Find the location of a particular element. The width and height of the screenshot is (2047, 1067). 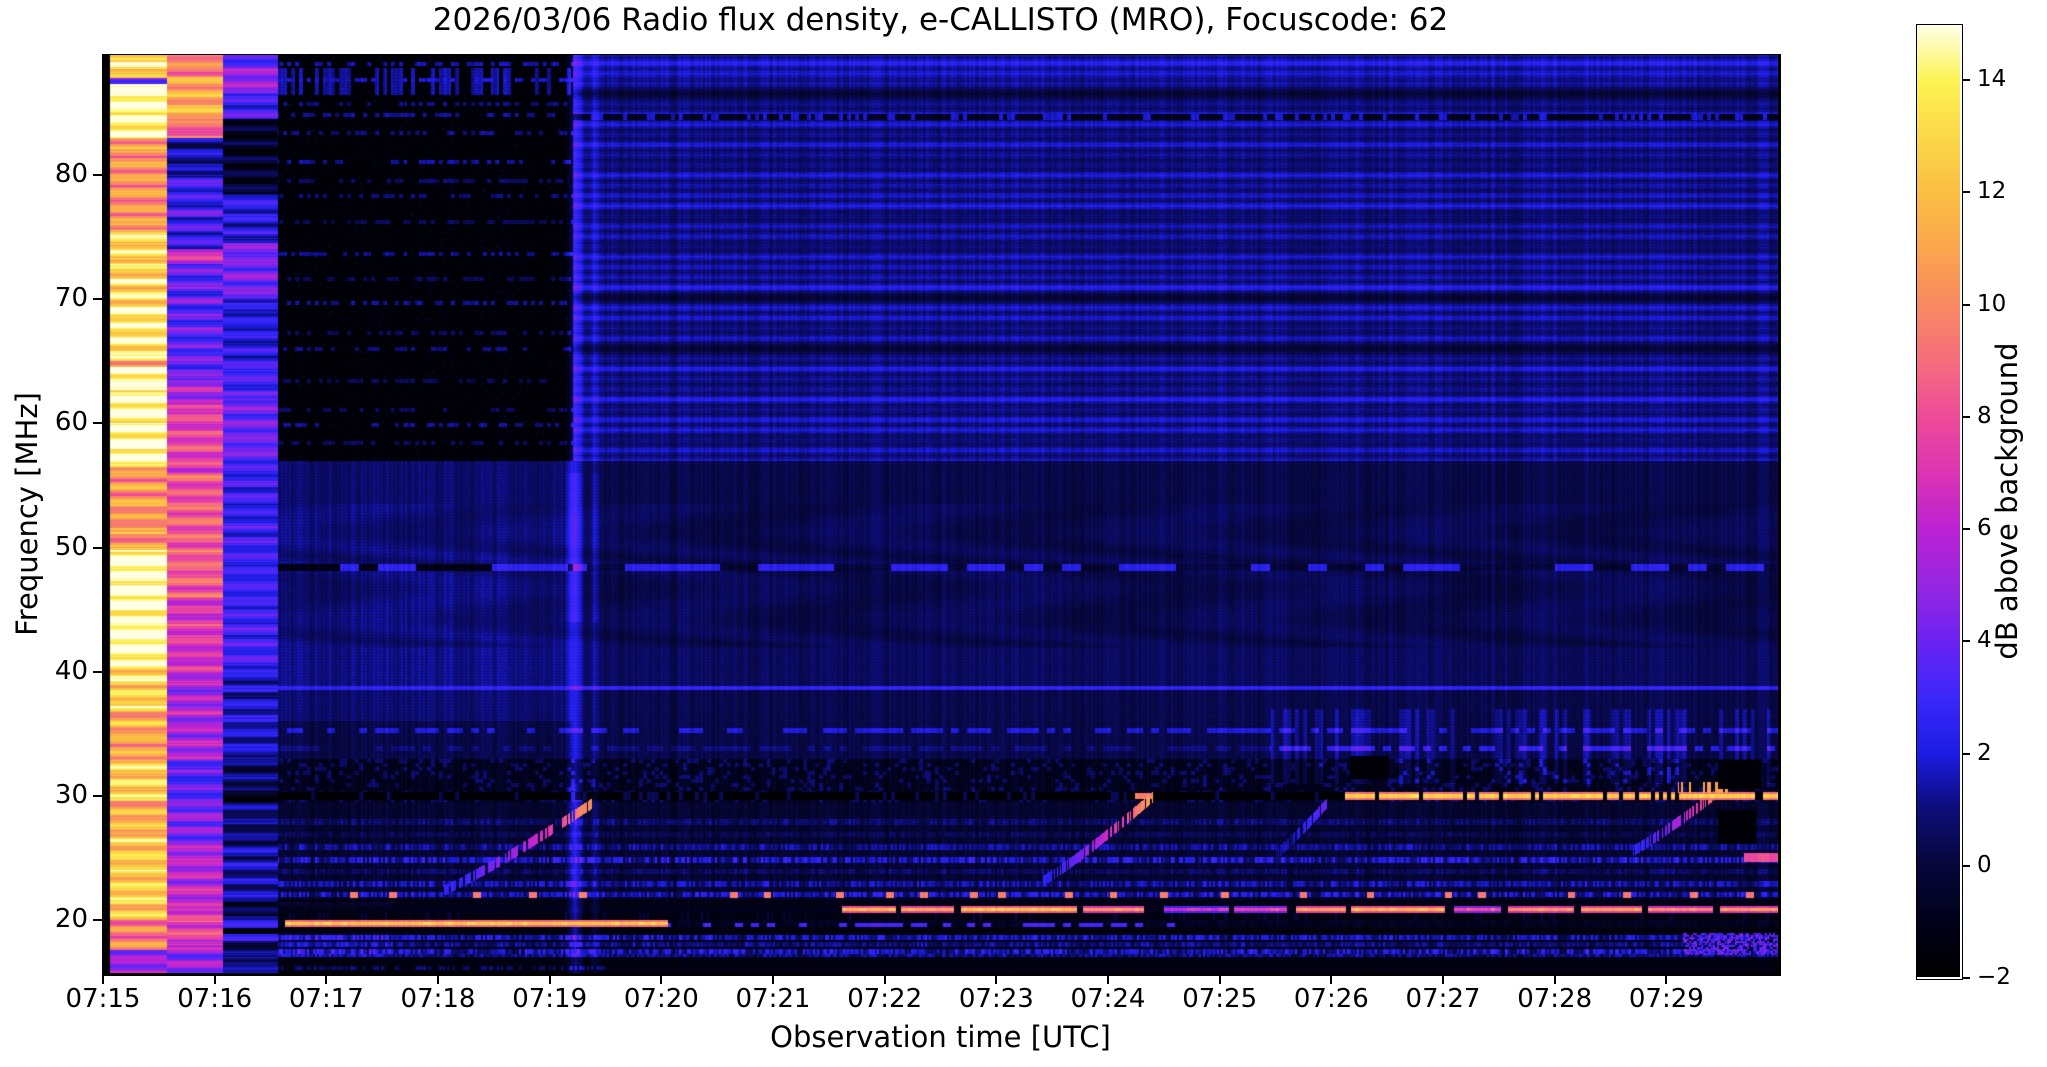

colorbar-tick-label: 0 is located at coordinates (1984, 864).